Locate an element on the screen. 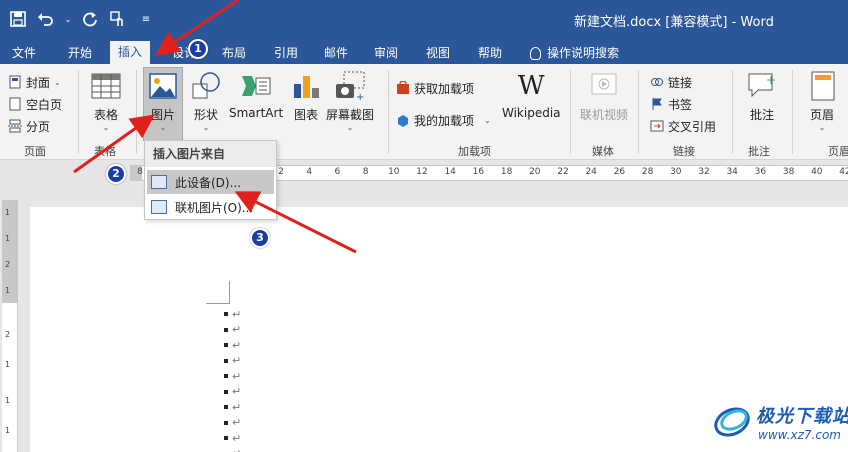  tab-help: 帮助 is located at coordinates (490, 53).